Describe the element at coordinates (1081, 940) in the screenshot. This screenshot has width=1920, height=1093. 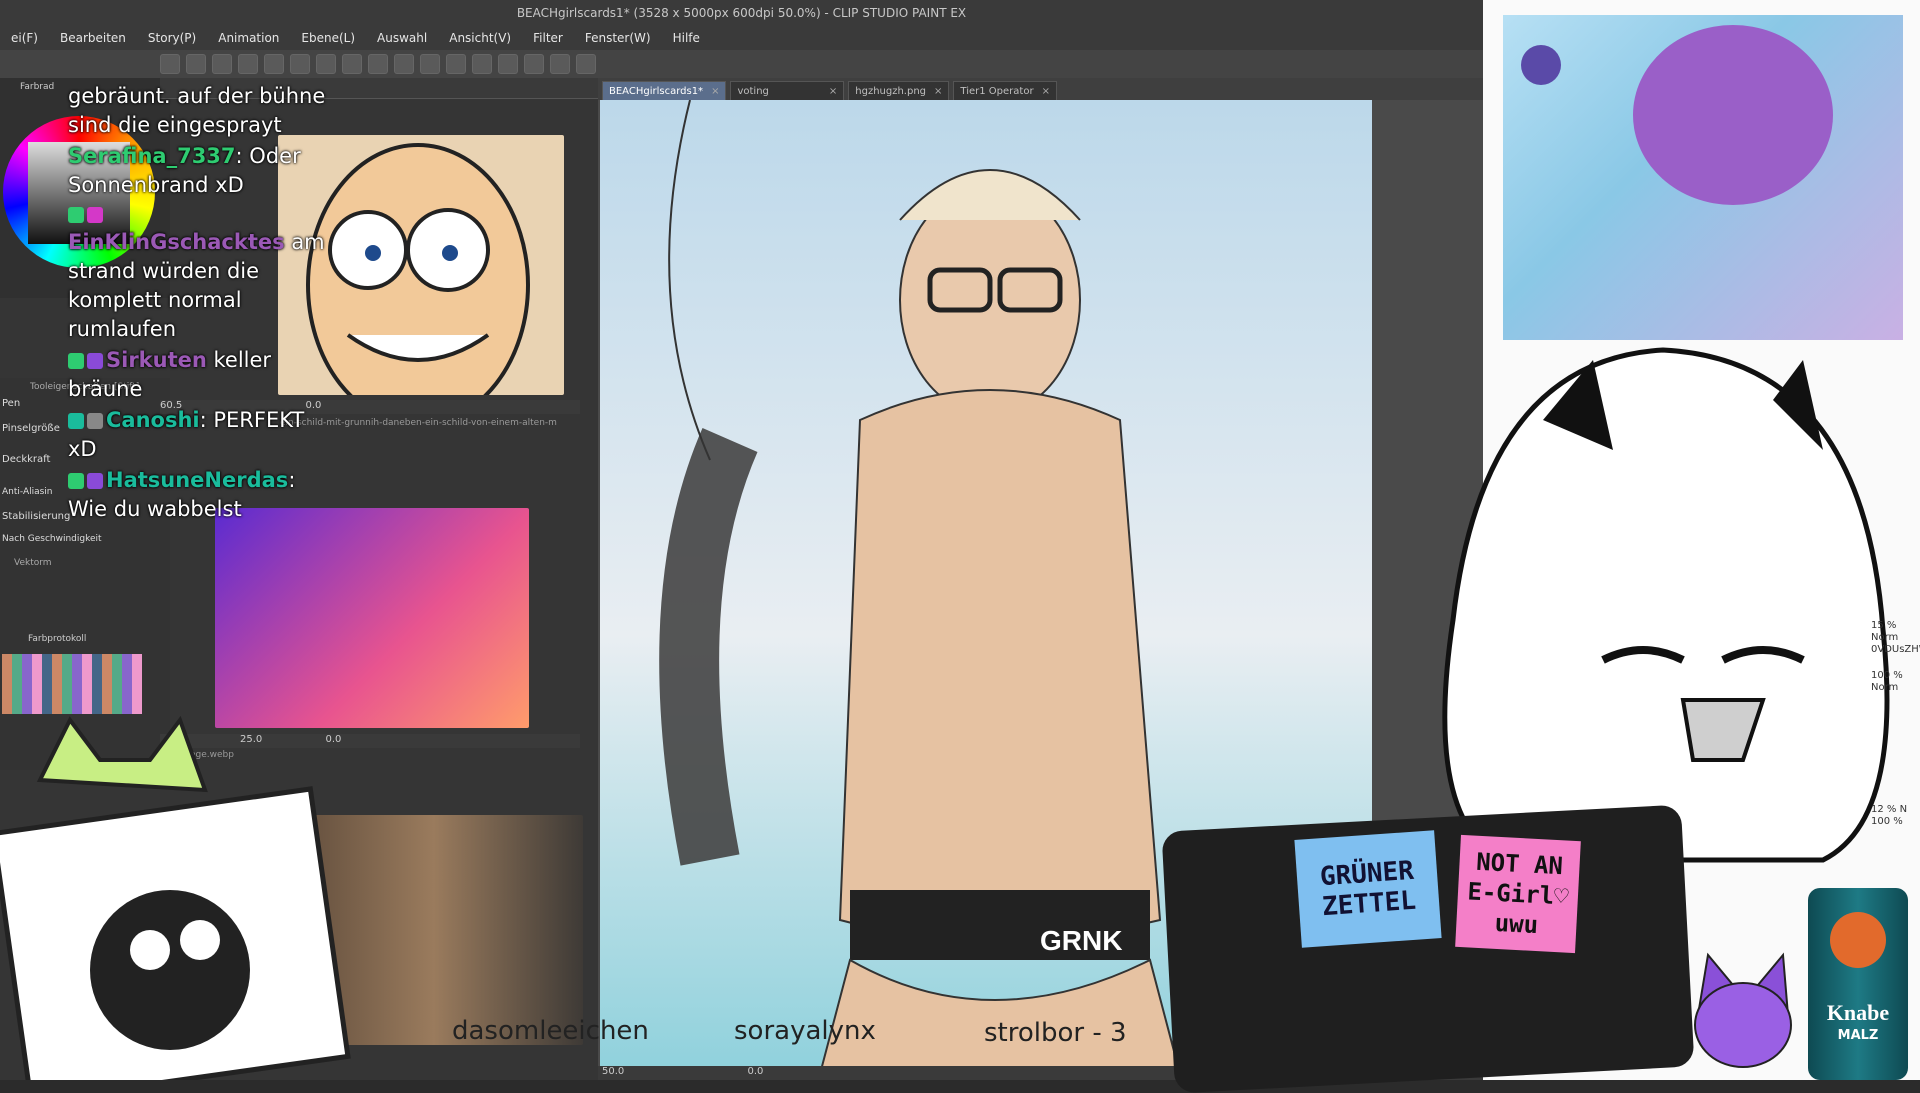
I see `shorts-logo: GRNK` at that location.